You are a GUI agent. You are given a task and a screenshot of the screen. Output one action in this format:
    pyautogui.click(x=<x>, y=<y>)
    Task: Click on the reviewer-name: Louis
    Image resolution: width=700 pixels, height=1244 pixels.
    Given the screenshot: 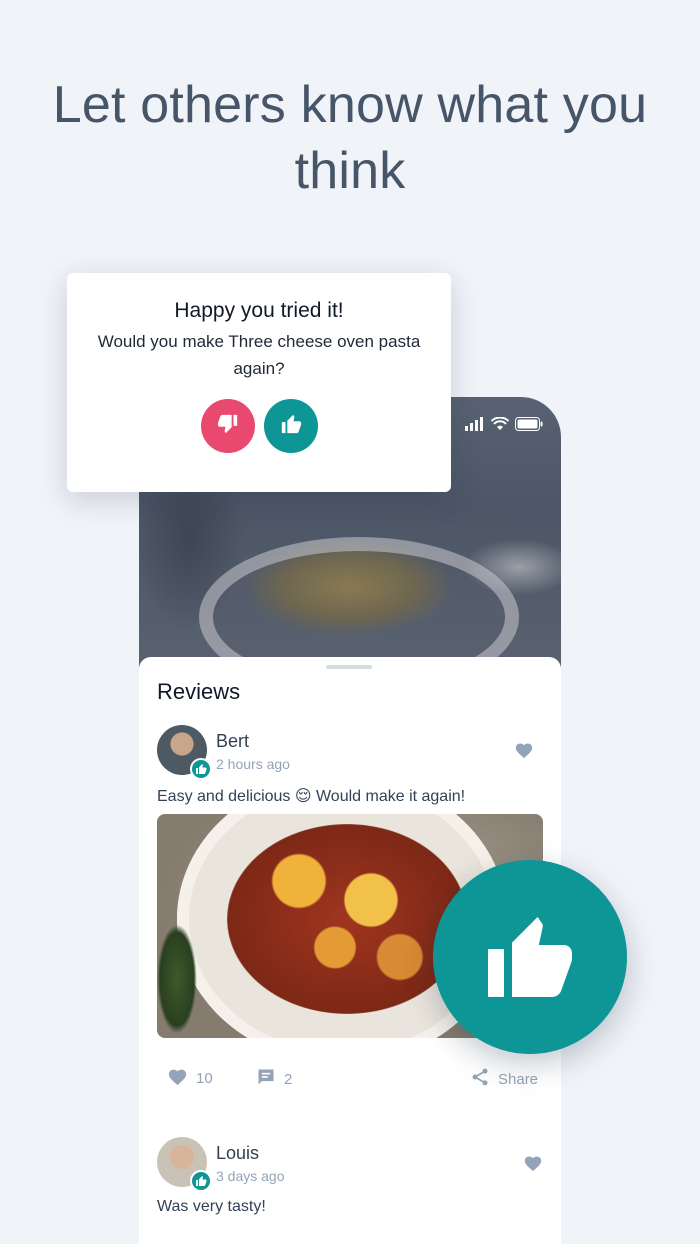 What is the action you would take?
    pyautogui.click(x=237, y=1153)
    